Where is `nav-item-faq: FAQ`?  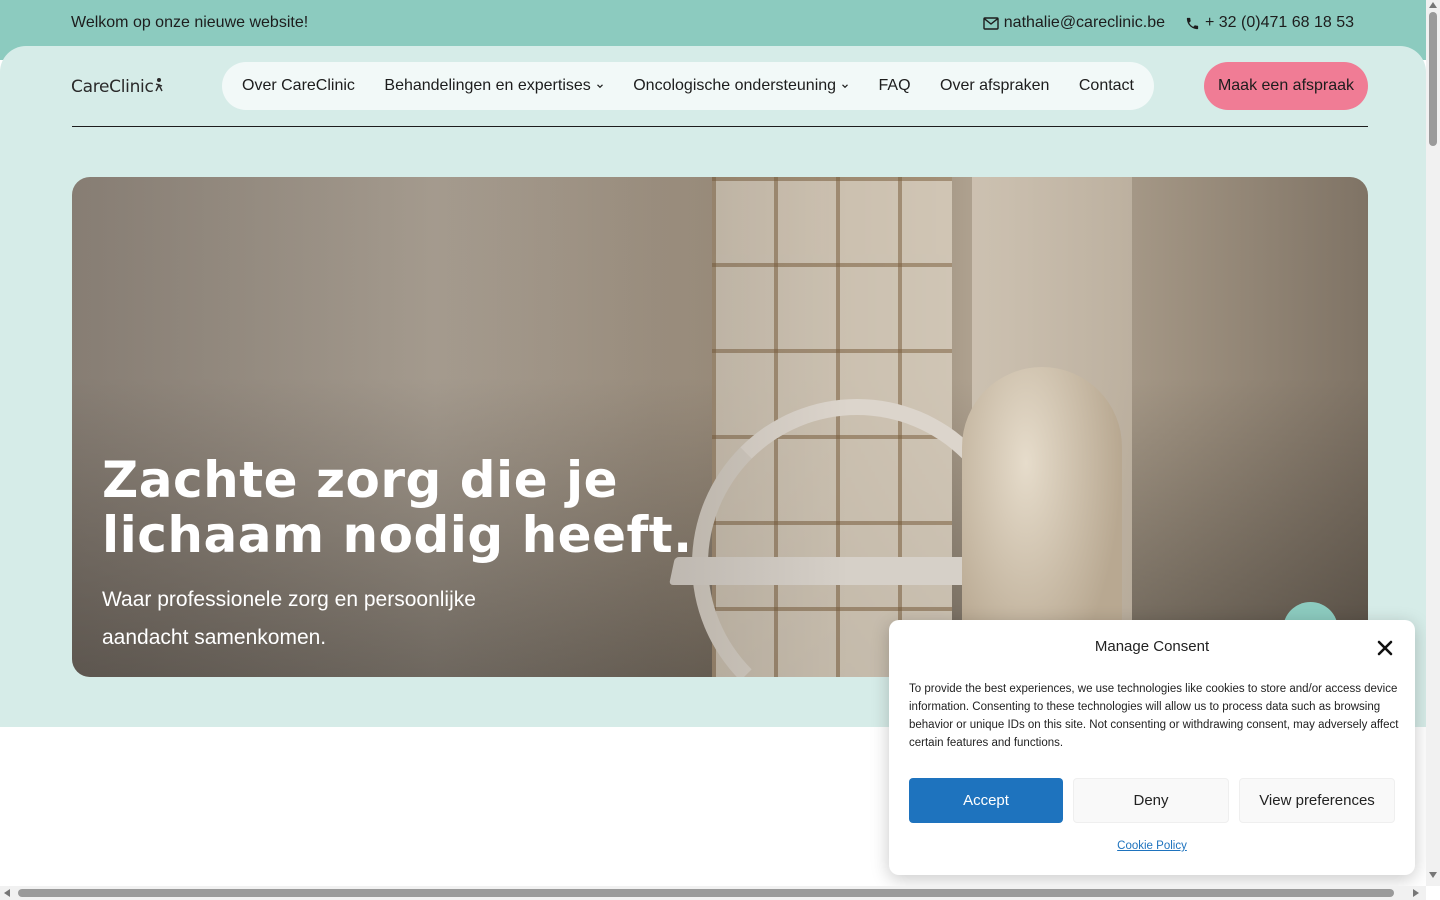
nav-item-faq: FAQ is located at coordinates (895, 86).